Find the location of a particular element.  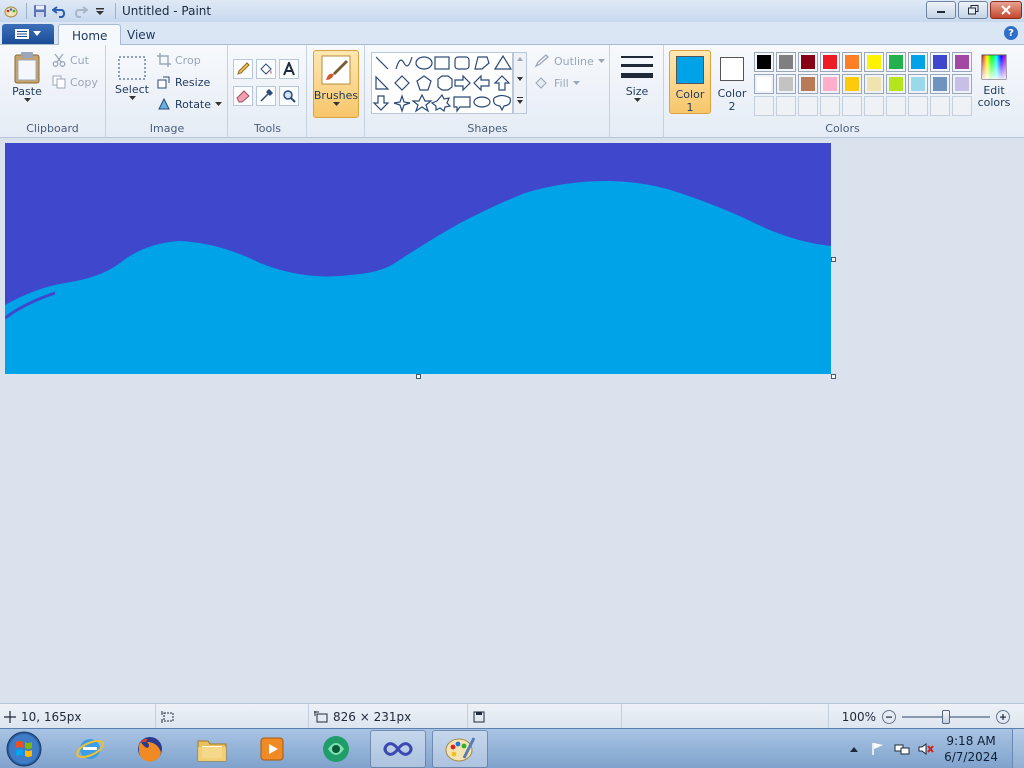

taskbar-internet-explorer is located at coordinates (90, 749).